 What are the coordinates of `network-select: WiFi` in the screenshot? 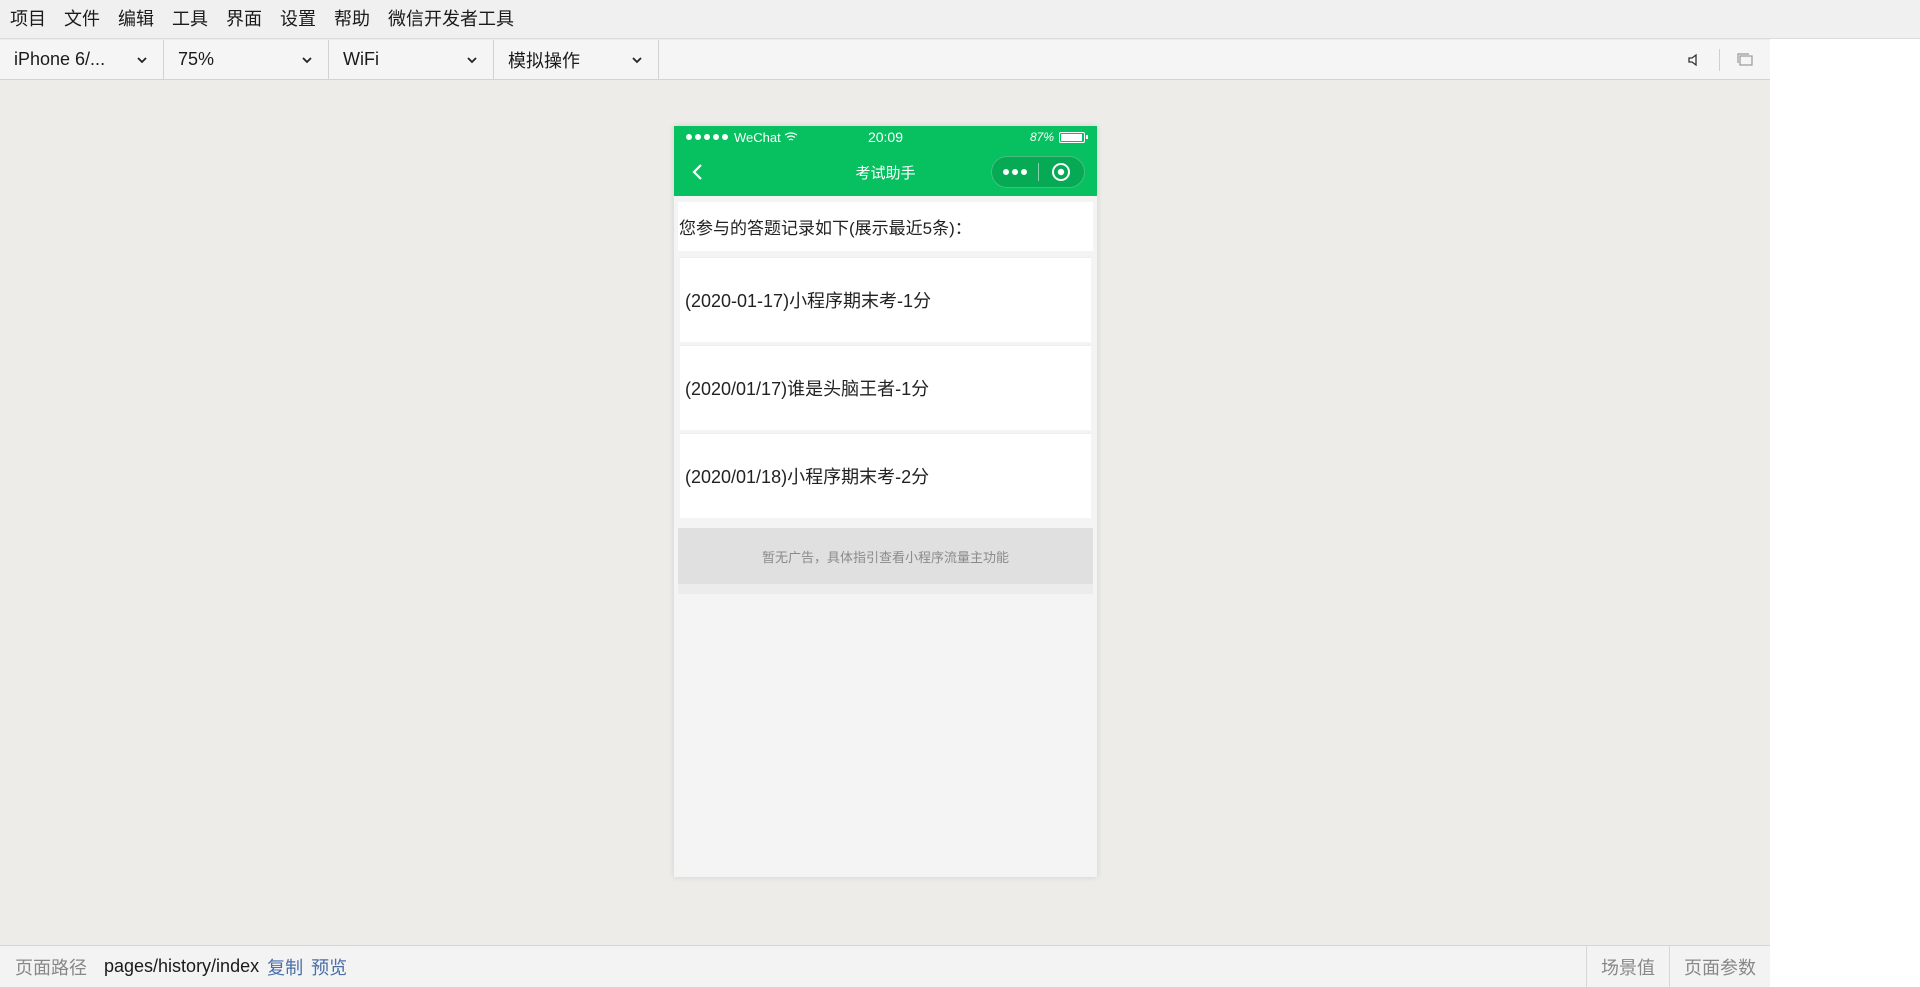 It's located at (411, 59).